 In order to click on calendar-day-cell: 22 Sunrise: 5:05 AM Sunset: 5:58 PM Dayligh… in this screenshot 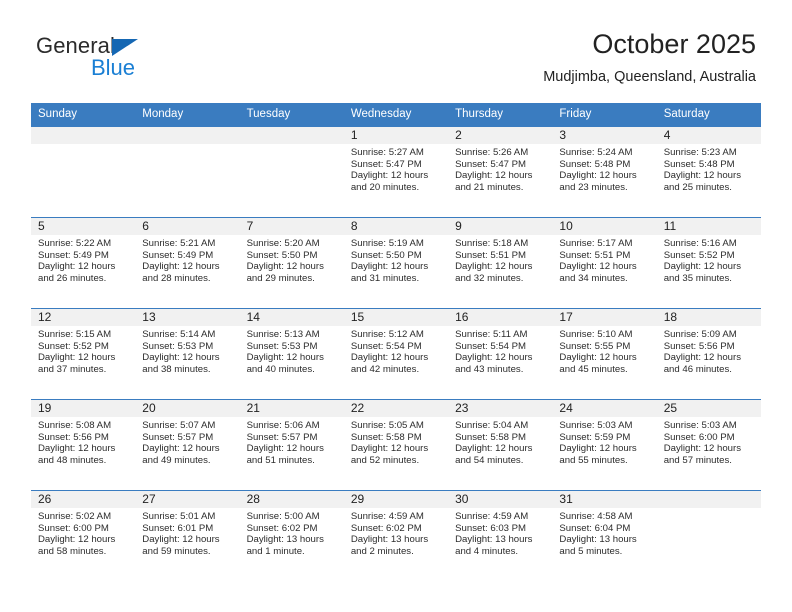, I will do `click(396, 445)`.